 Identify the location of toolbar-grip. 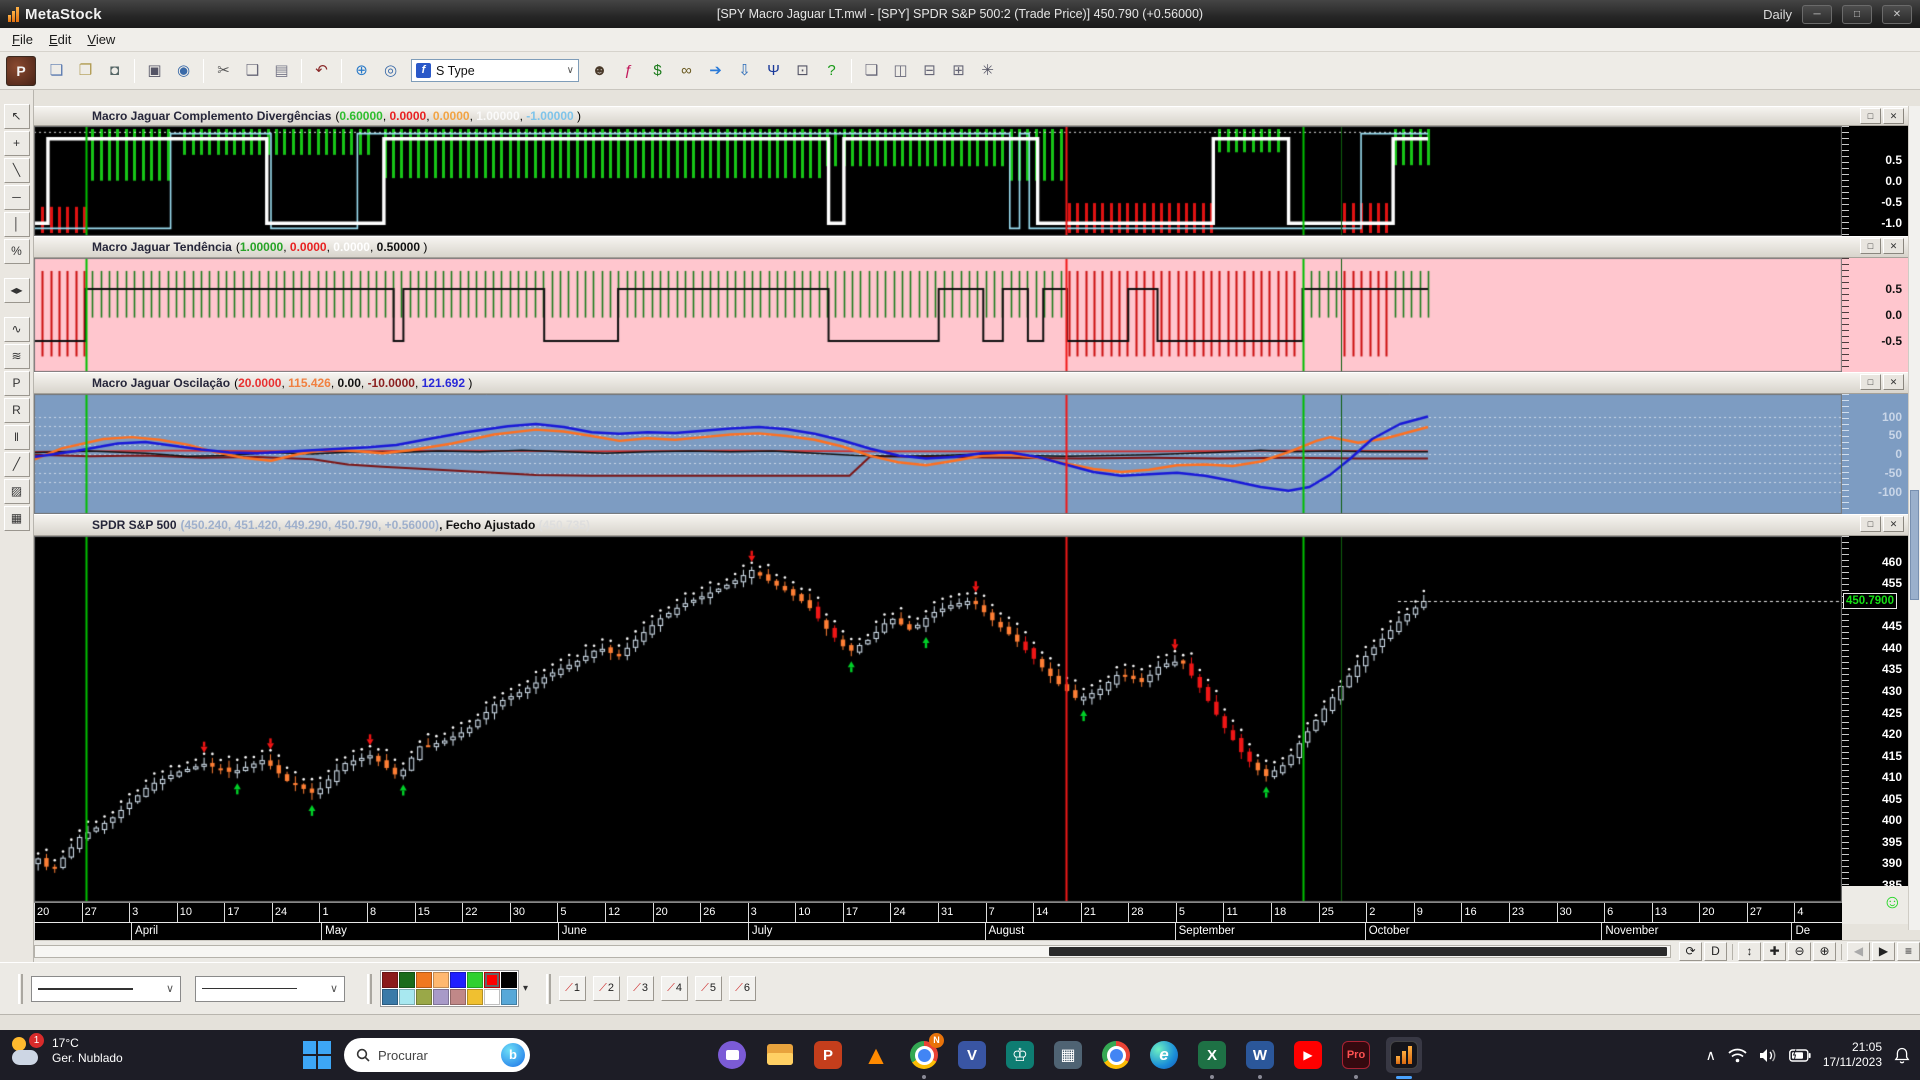
(369, 988).